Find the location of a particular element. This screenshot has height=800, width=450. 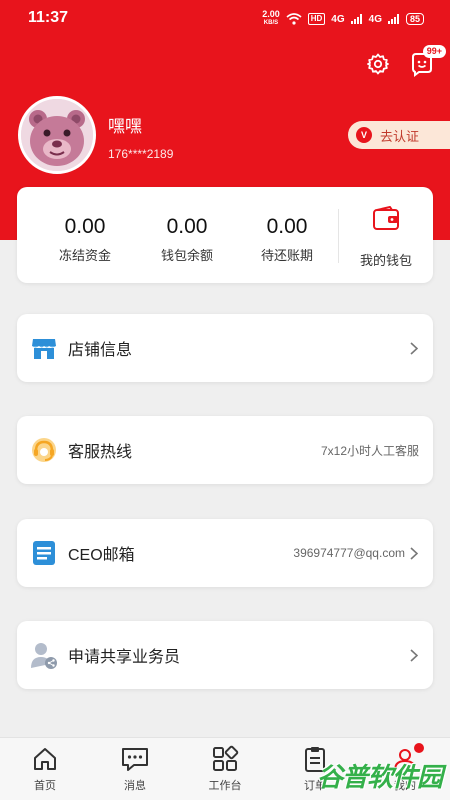

frozen-funds-stat: 0.00 冻结资金 is located at coordinates (85, 239).